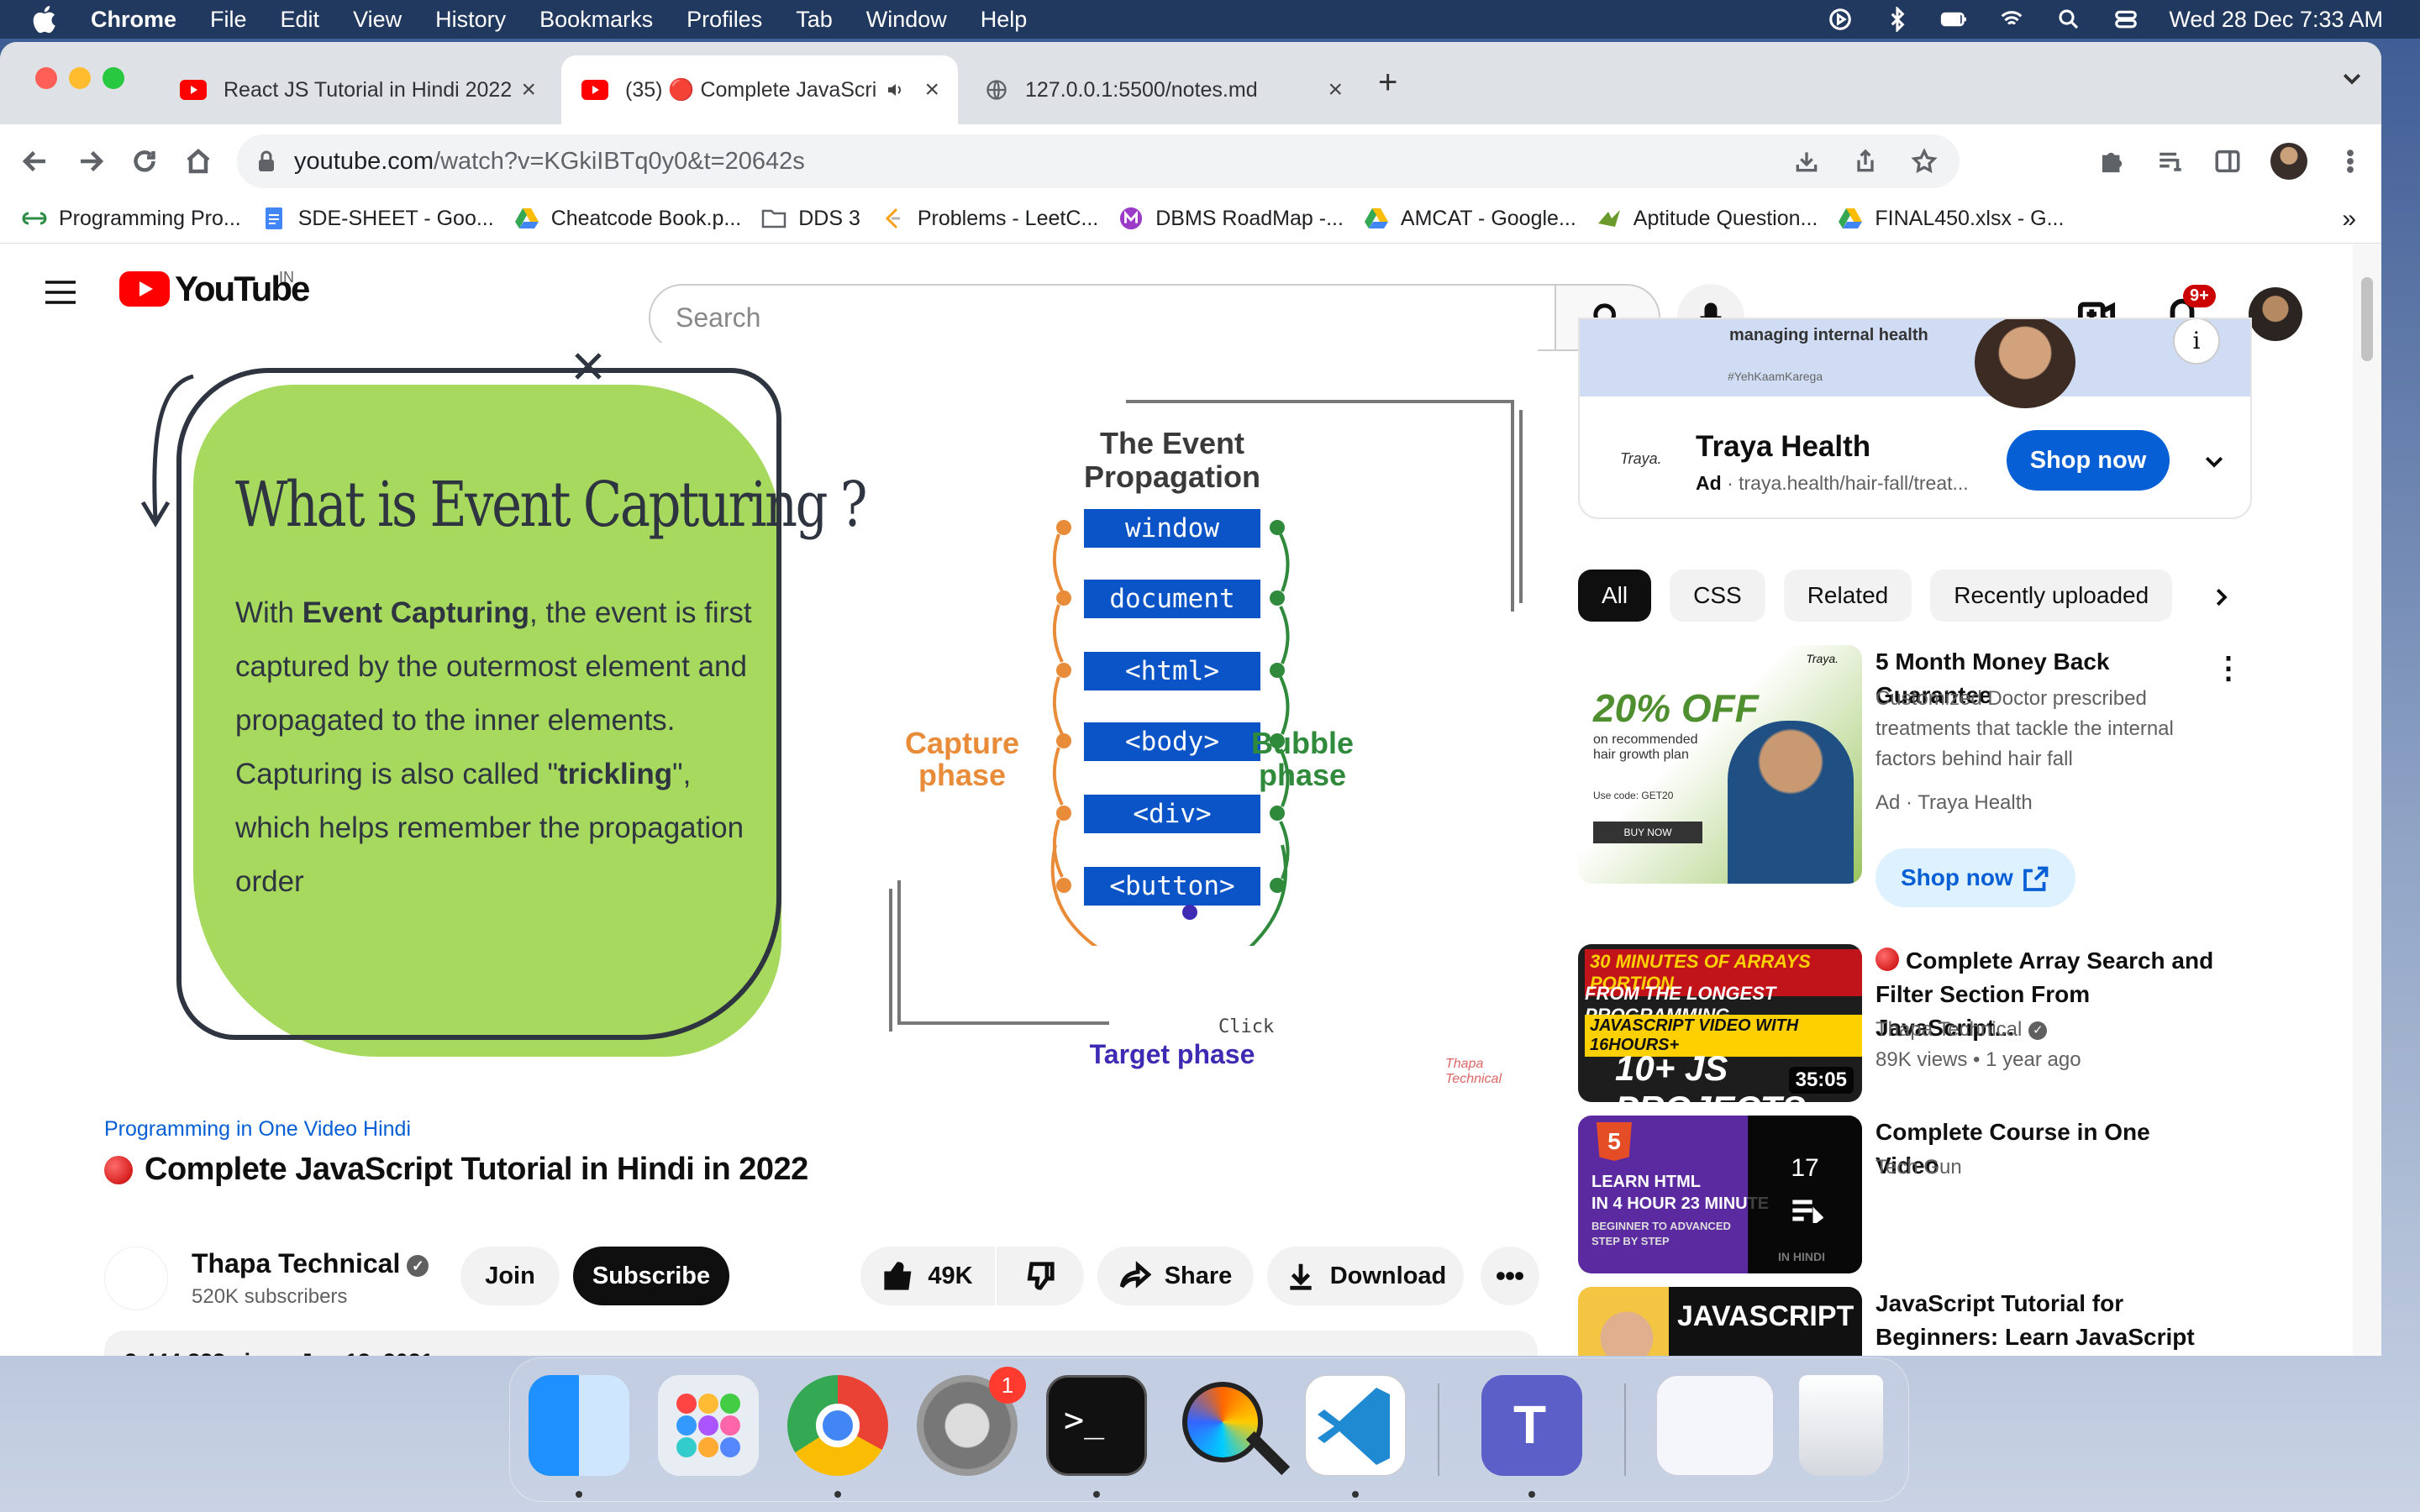  I want to click on menu-view: View, so click(377, 20).